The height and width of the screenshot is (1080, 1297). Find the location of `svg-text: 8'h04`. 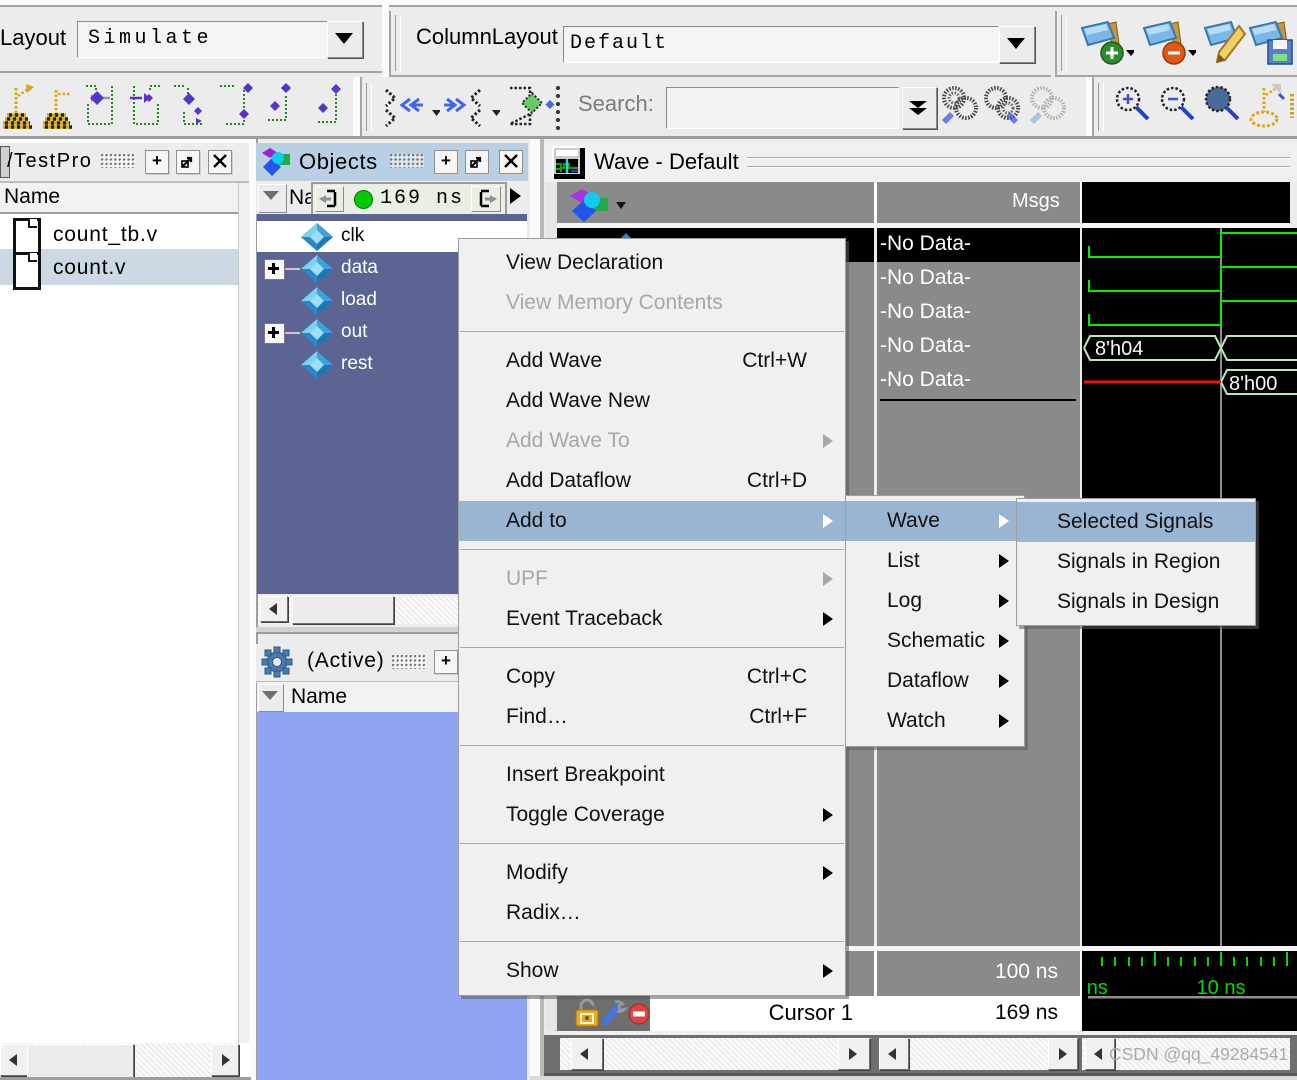

svg-text: 8'h04 is located at coordinates (1119, 349).